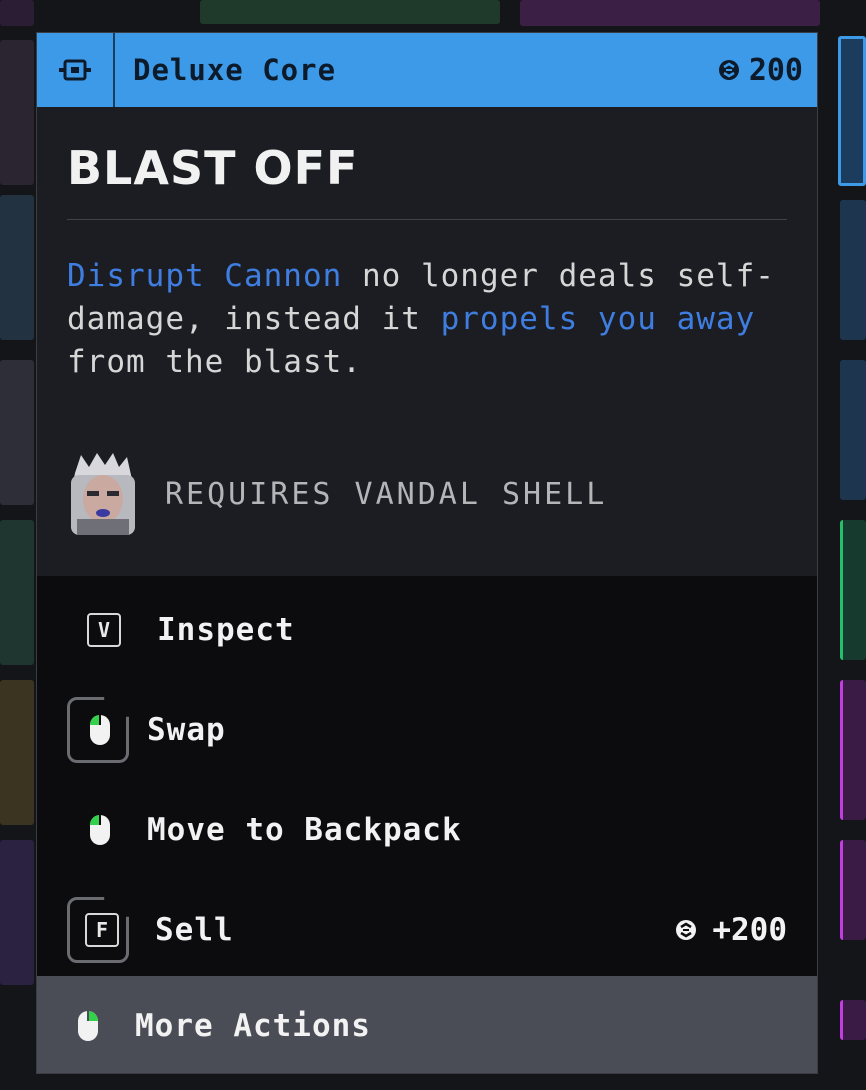 This screenshot has height=1090, width=866. Describe the element at coordinates (194, 930) in the screenshot. I see `sell-label: Sell` at that location.